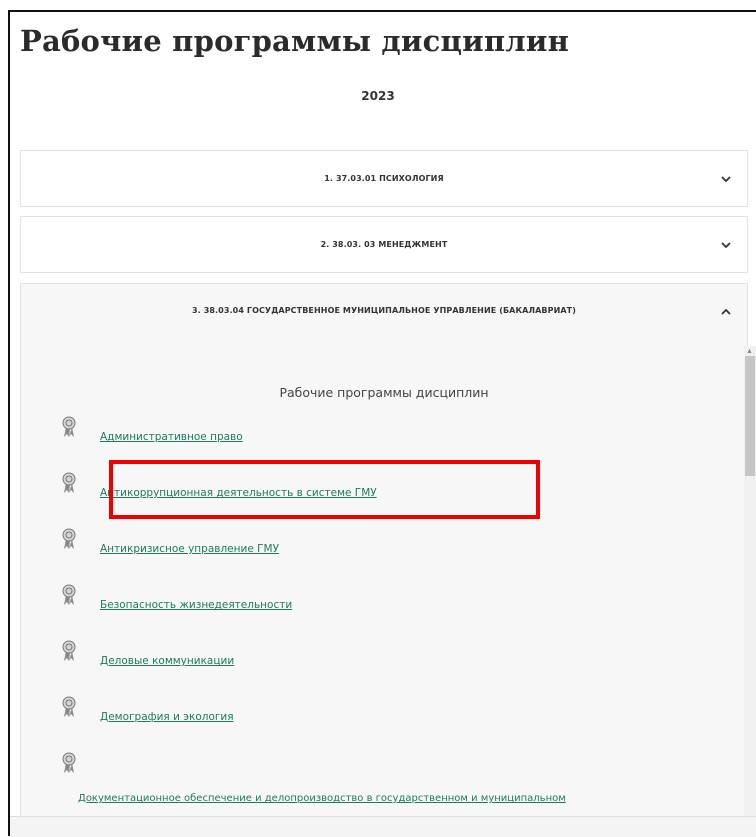  I want to click on discipline-link: Безопасность жизнедеятельности, so click(196, 605).